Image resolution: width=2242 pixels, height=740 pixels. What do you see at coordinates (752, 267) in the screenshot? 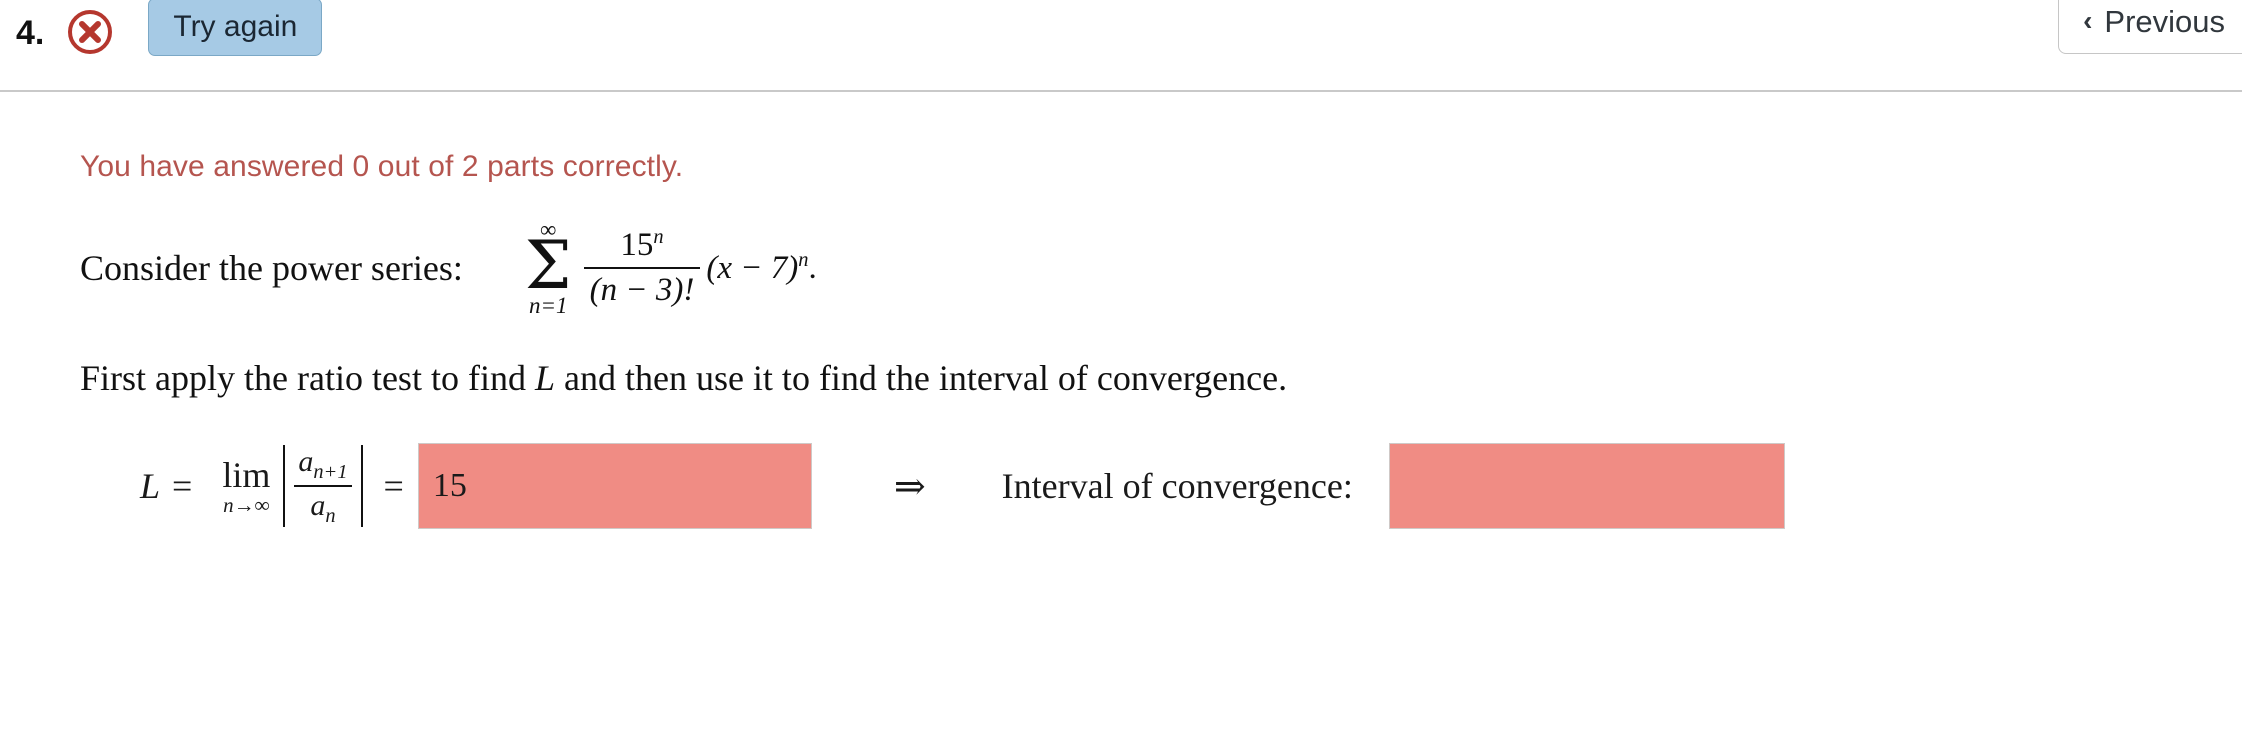
I see `series-tail-base: (x − 7)` at bounding box center [752, 267].